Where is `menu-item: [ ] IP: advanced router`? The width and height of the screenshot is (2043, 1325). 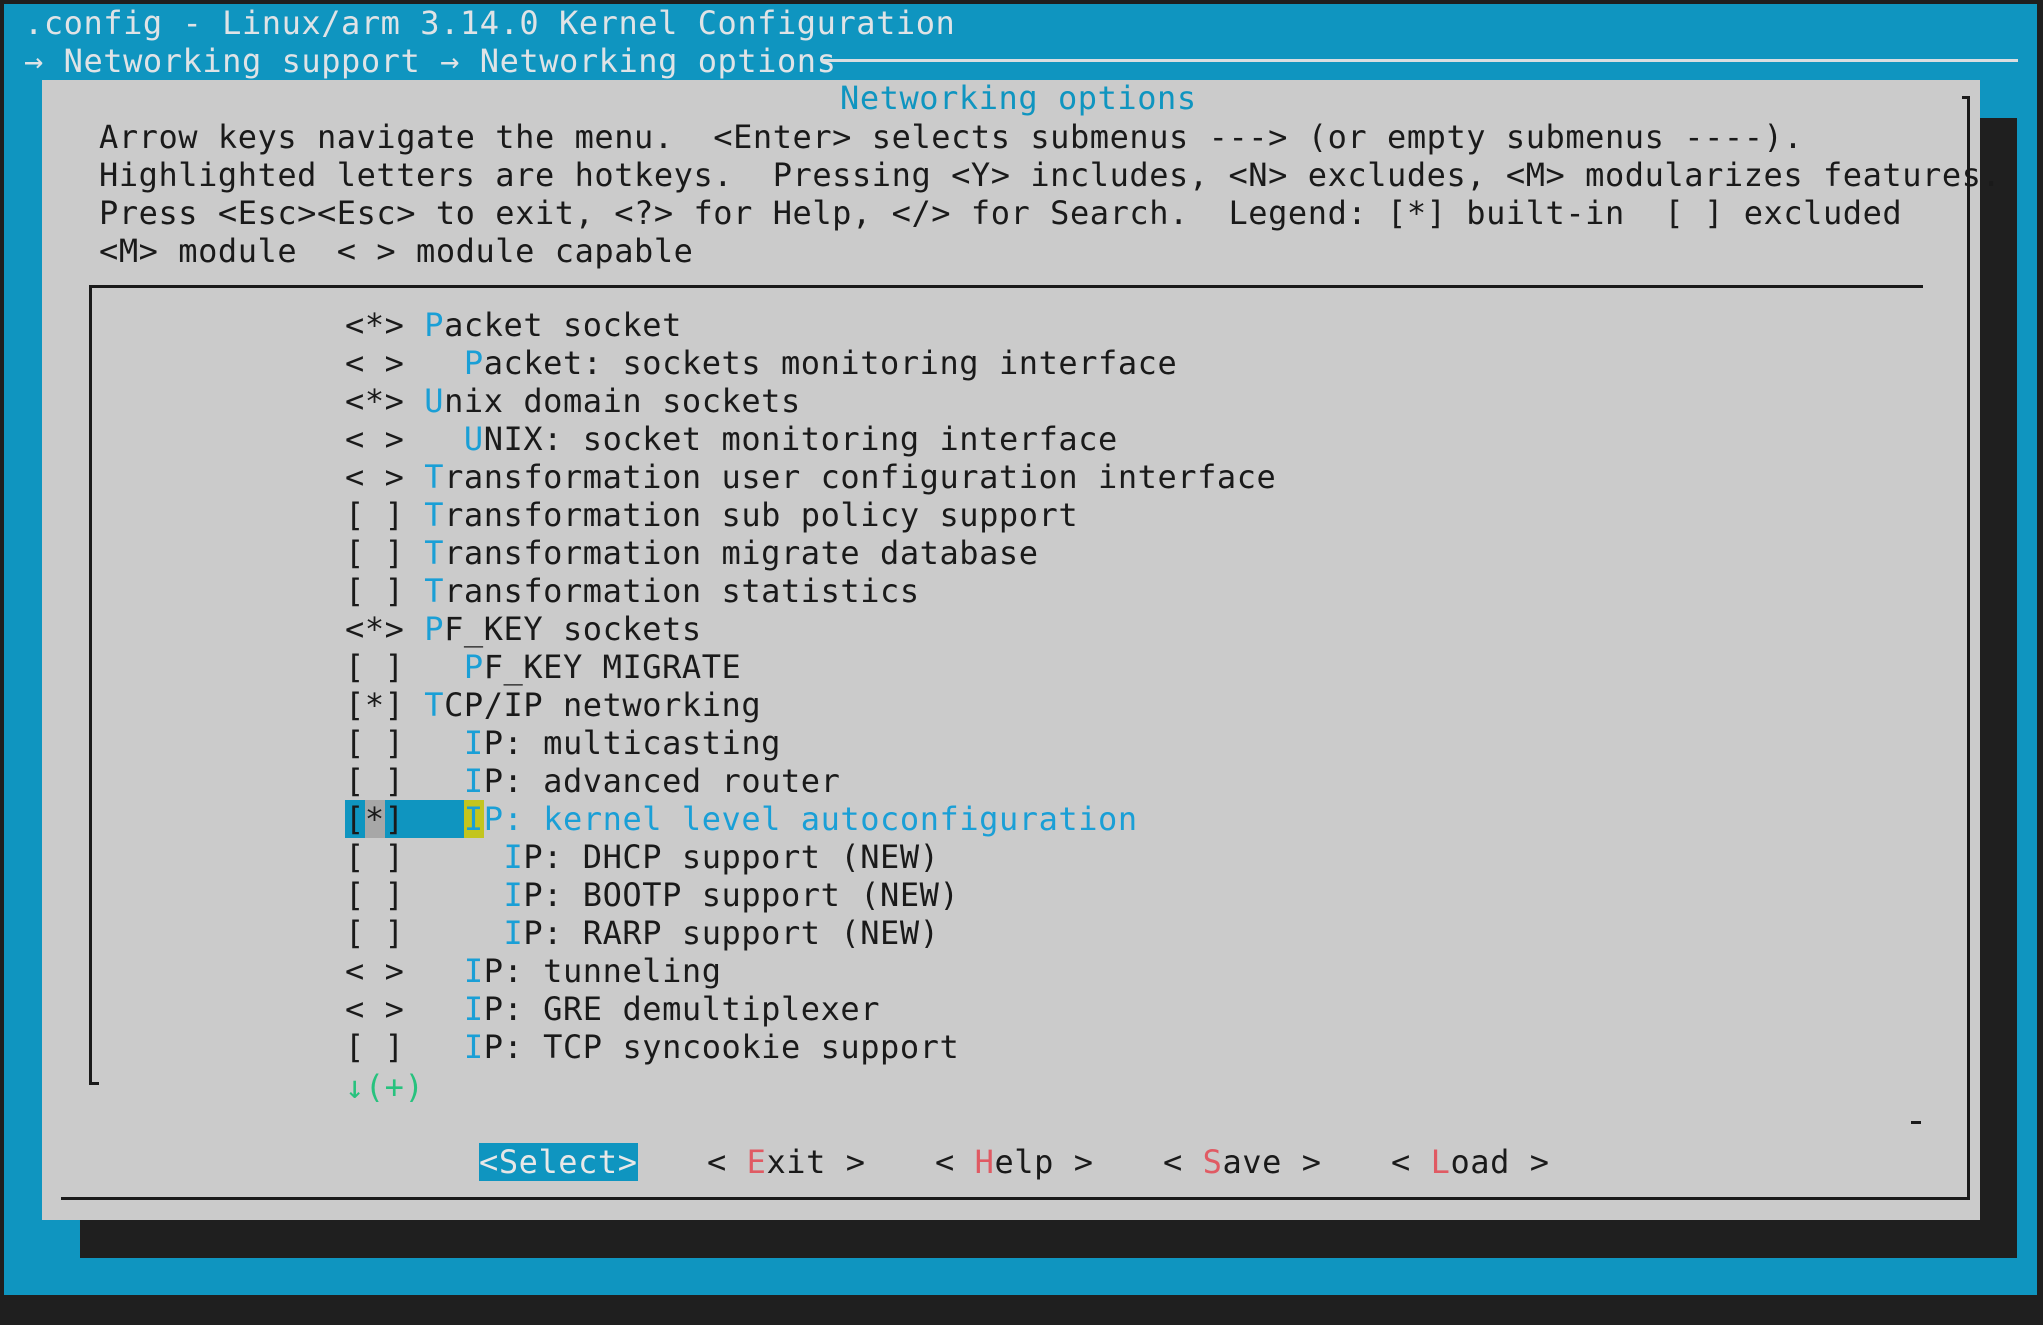
menu-item: [ ] IP: advanced router is located at coordinates (592, 781).